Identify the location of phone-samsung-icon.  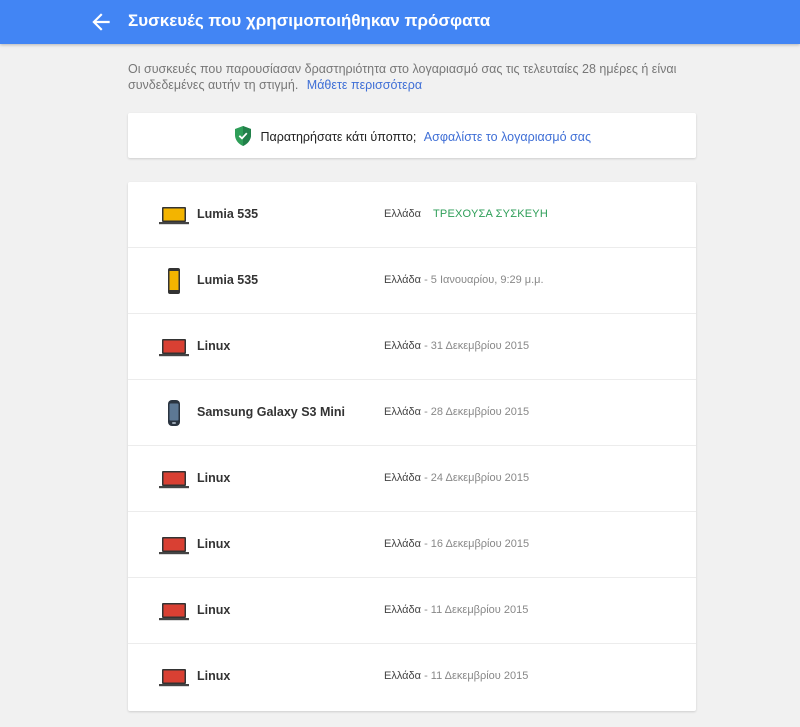
(174, 413).